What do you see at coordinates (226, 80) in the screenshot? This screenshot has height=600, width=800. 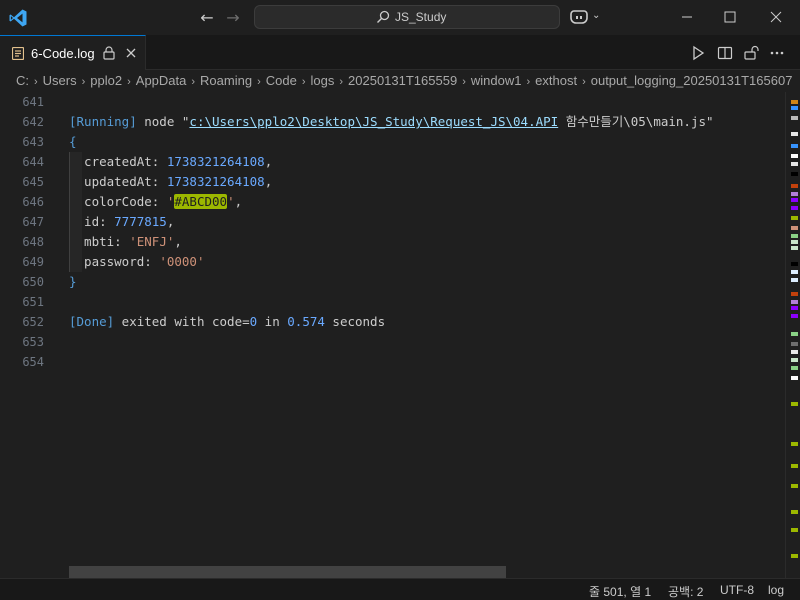 I see `breadcrumb-item: Roaming` at bounding box center [226, 80].